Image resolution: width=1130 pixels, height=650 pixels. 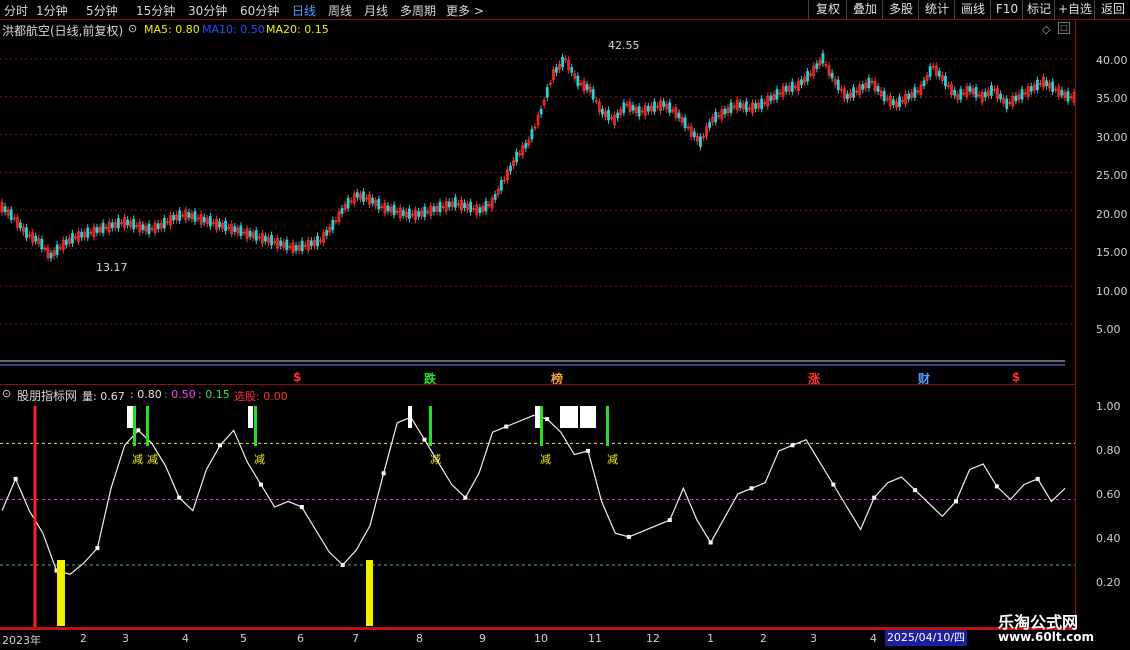 What do you see at coordinates (926, 638) in the screenshot?
I see `current-date-box: 2025/04/10/四` at bounding box center [926, 638].